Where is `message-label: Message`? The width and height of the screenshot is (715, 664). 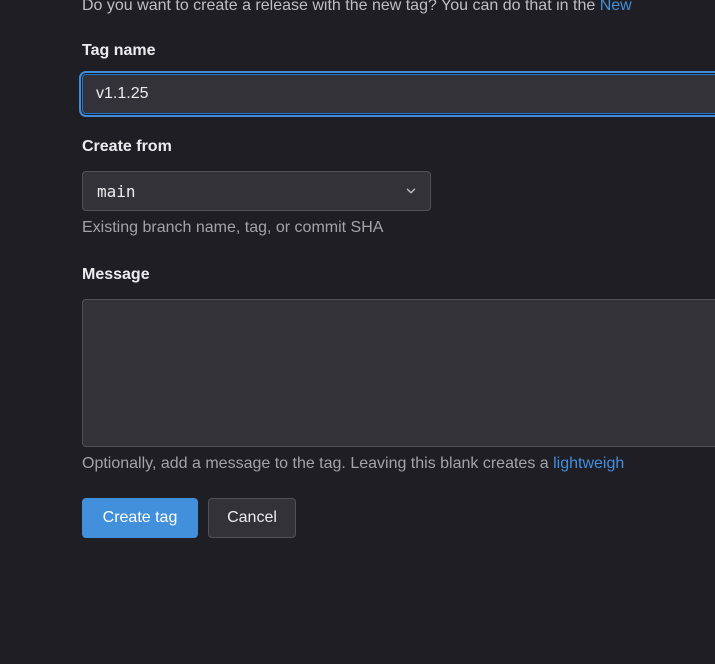 message-label: Message is located at coordinates (116, 274).